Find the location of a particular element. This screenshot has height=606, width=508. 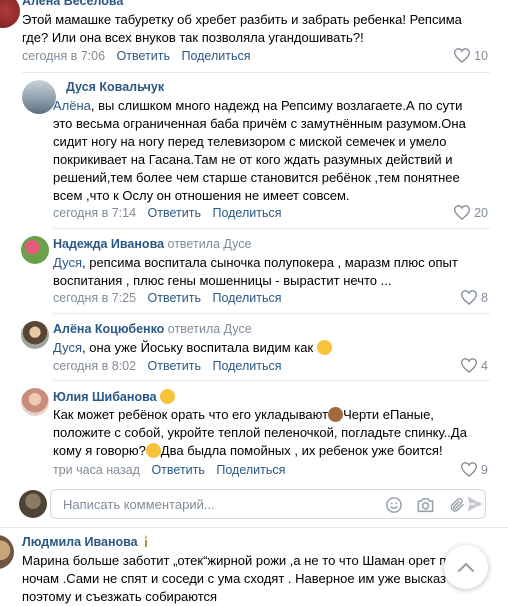

like-button: 20 is located at coordinates (471, 212).